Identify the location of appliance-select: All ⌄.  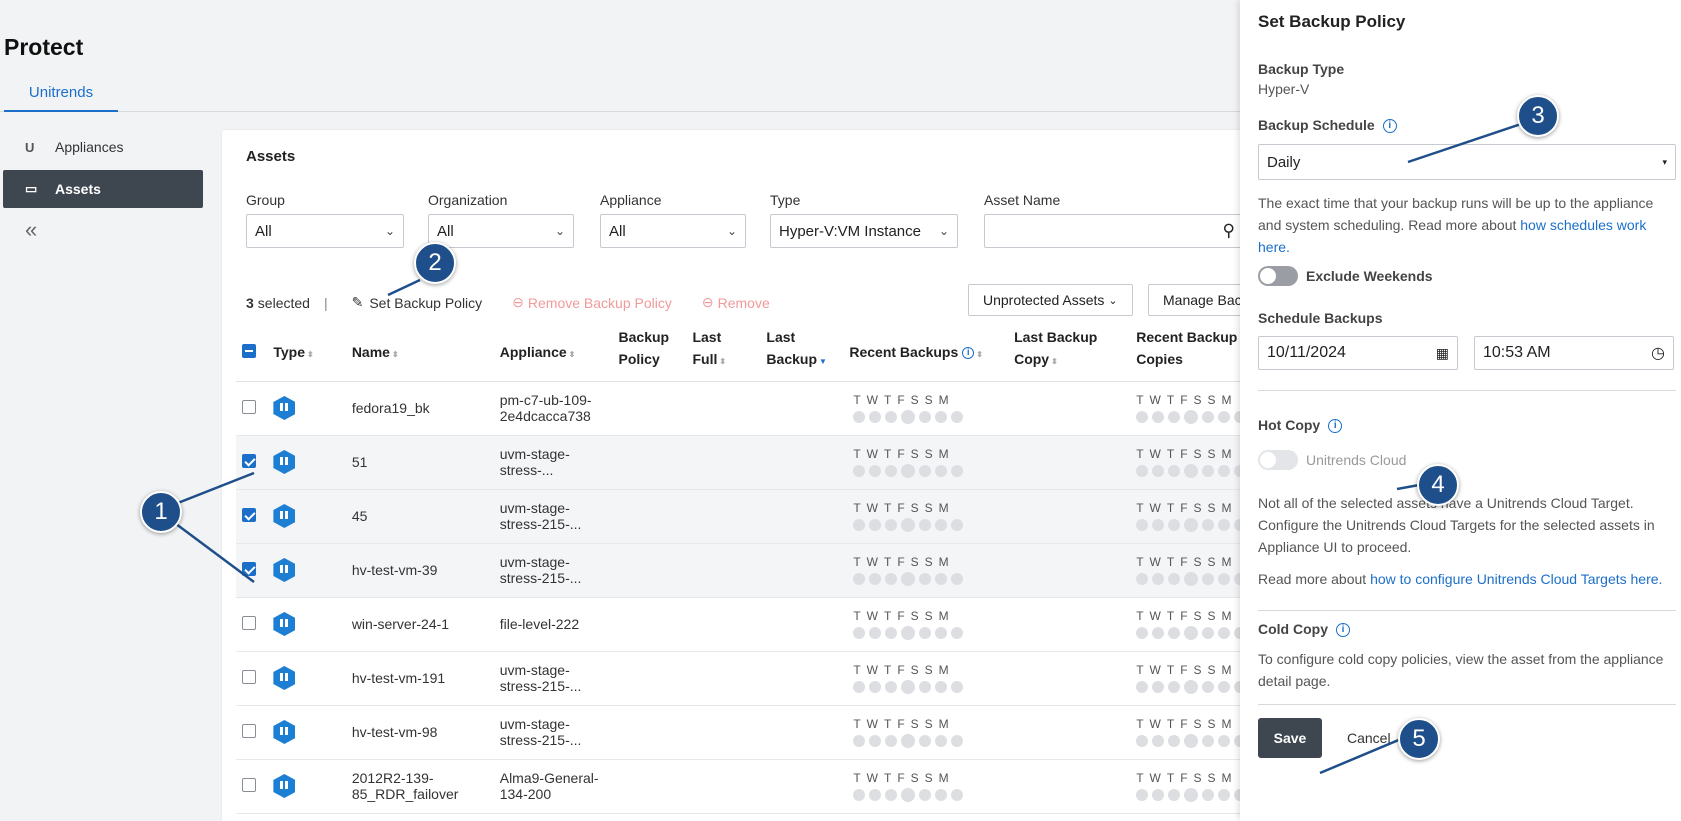
(673, 231).